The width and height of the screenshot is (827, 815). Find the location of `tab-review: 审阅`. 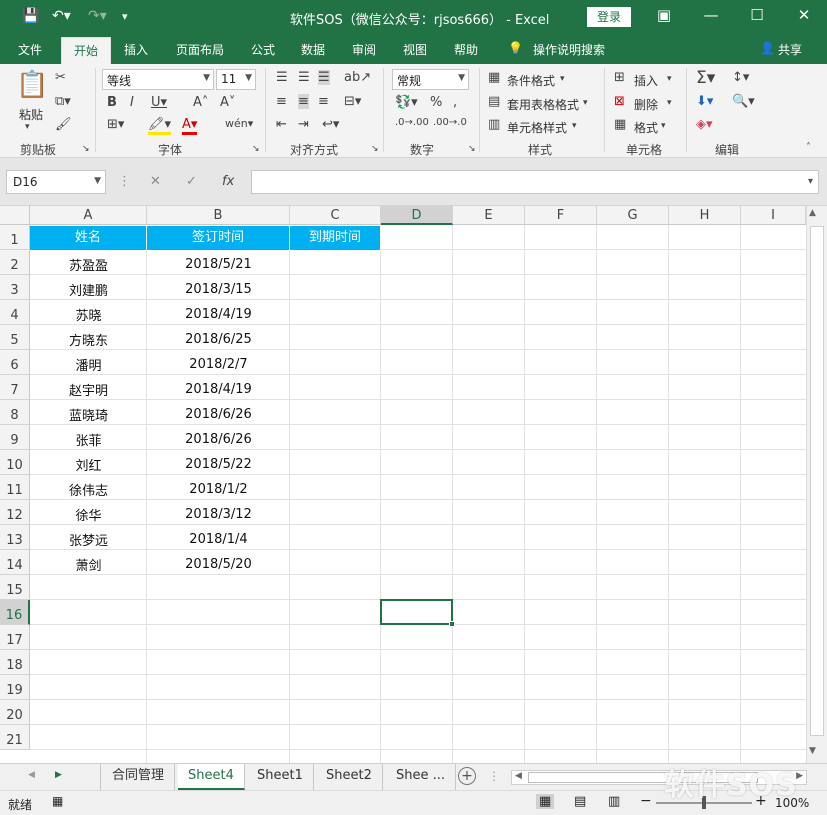

tab-review: 审阅 is located at coordinates (364, 49).